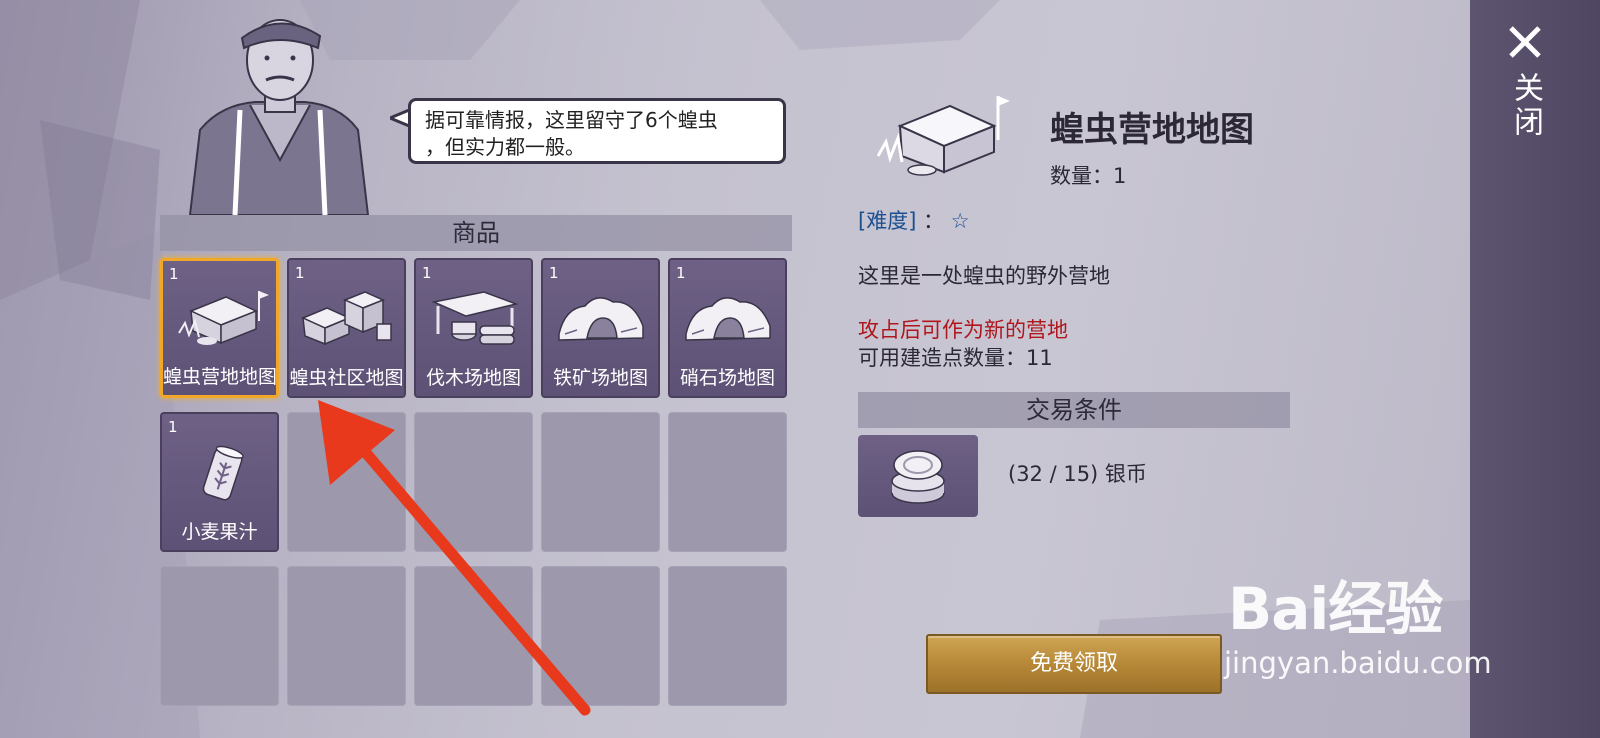 This screenshot has height=738, width=1600. What do you see at coordinates (960, 221) in the screenshot?
I see `difficulty-star-icon: ☆` at bounding box center [960, 221].